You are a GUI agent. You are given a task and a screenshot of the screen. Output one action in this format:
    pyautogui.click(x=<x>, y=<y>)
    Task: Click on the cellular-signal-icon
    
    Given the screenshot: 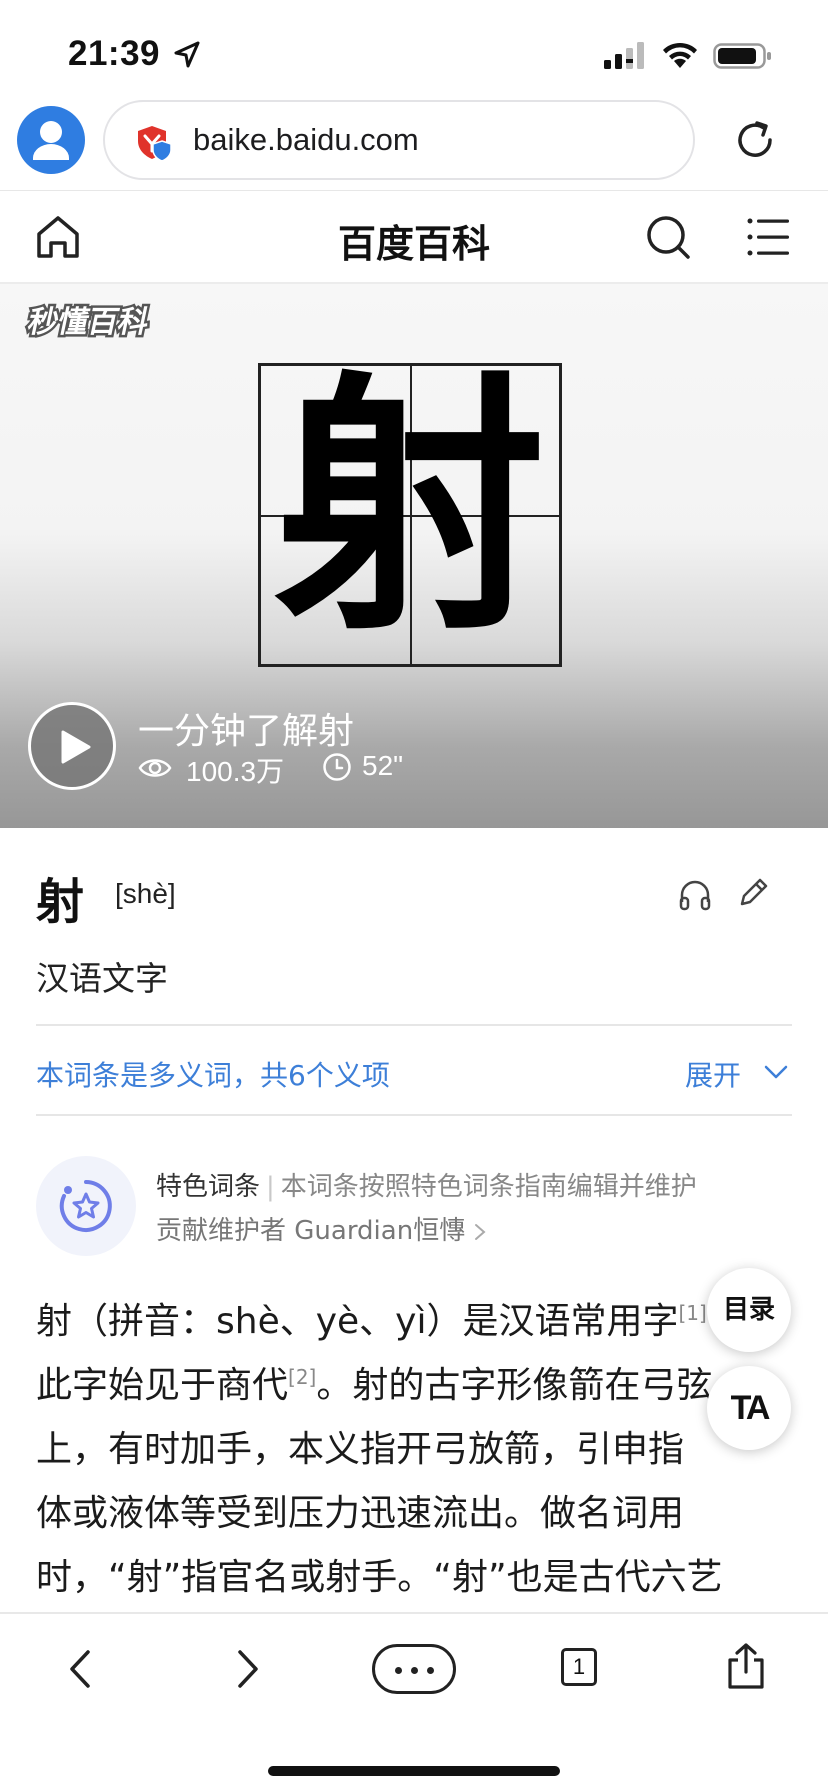 What is the action you would take?
    pyautogui.click(x=624, y=55)
    